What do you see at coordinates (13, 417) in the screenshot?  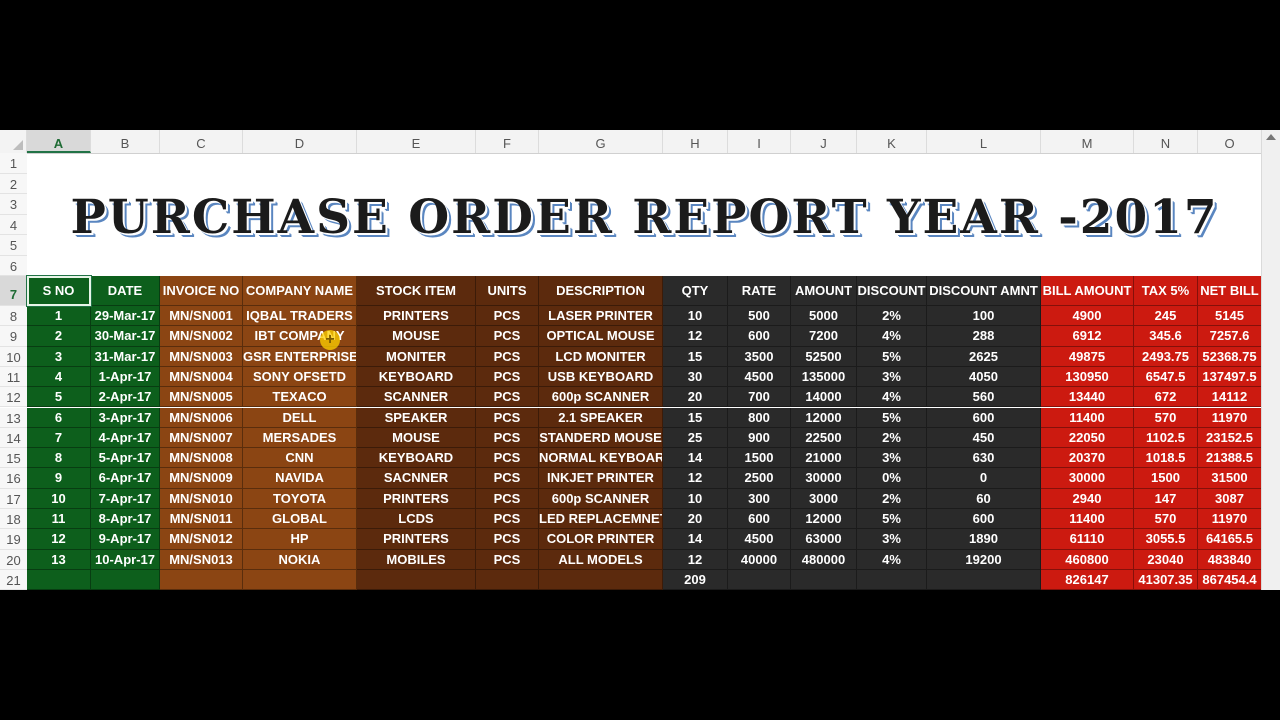 I see `row-header-13: 13` at bounding box center [13, 417].